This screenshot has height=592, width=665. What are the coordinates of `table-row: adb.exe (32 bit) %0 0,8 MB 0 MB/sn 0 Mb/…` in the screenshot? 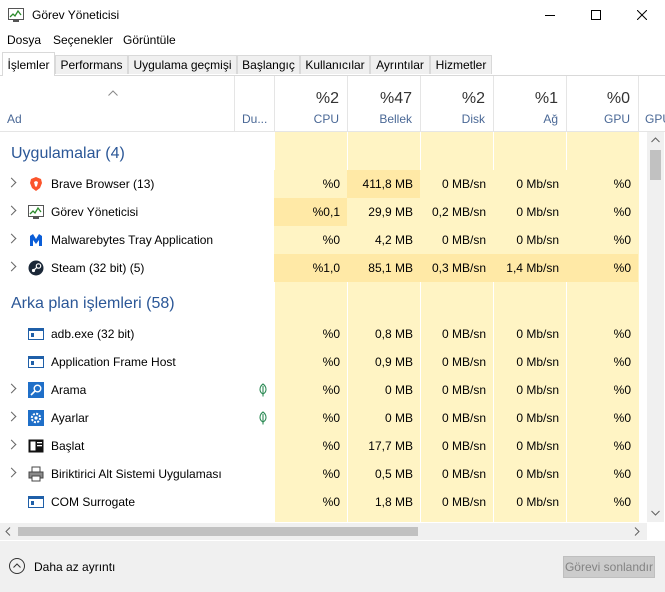 It's located at (322, 334).